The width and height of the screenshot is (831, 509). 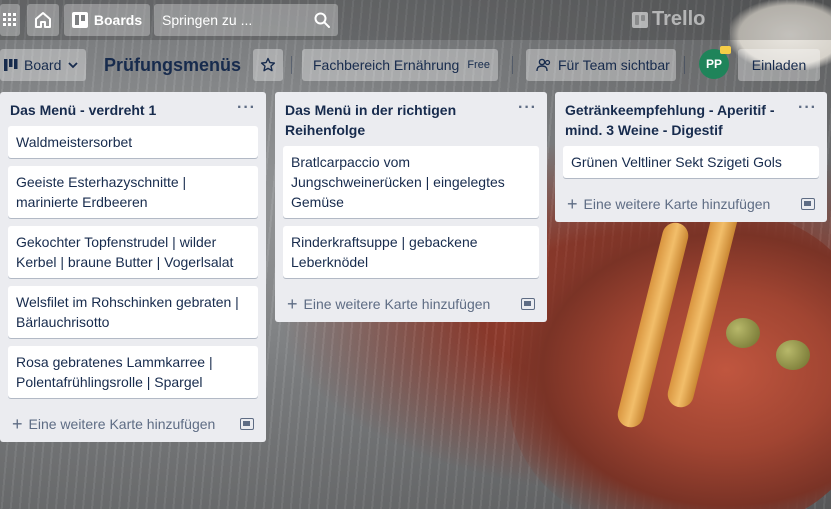 I want to click on boards-label: Boards, so click(x=118, y=20).